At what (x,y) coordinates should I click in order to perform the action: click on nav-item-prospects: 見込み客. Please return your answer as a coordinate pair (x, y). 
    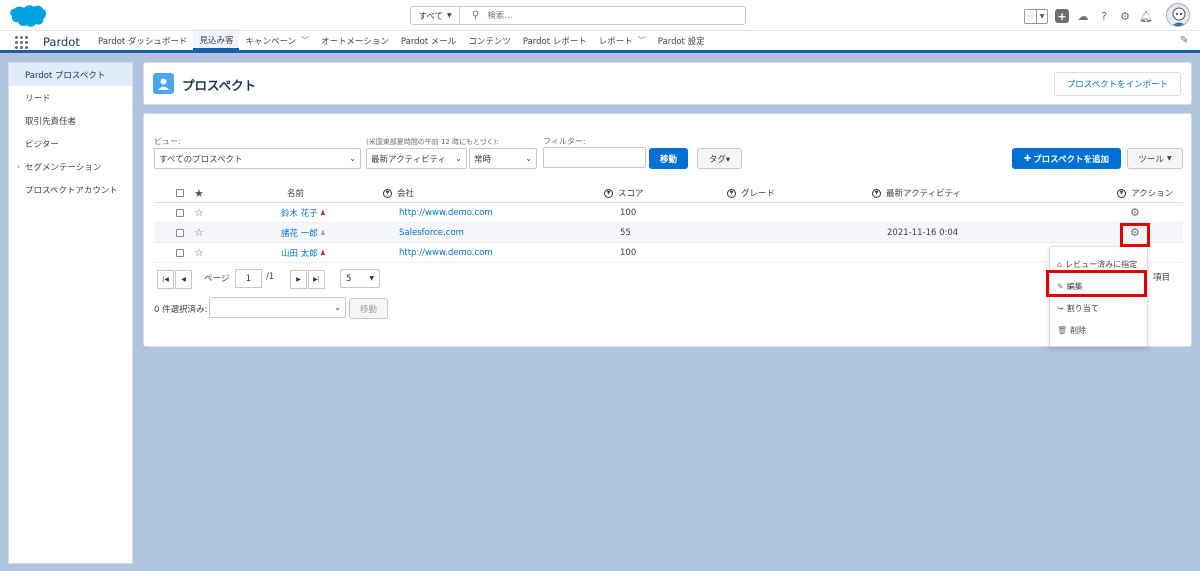
    Looking at the image, I should click on (216, 40).